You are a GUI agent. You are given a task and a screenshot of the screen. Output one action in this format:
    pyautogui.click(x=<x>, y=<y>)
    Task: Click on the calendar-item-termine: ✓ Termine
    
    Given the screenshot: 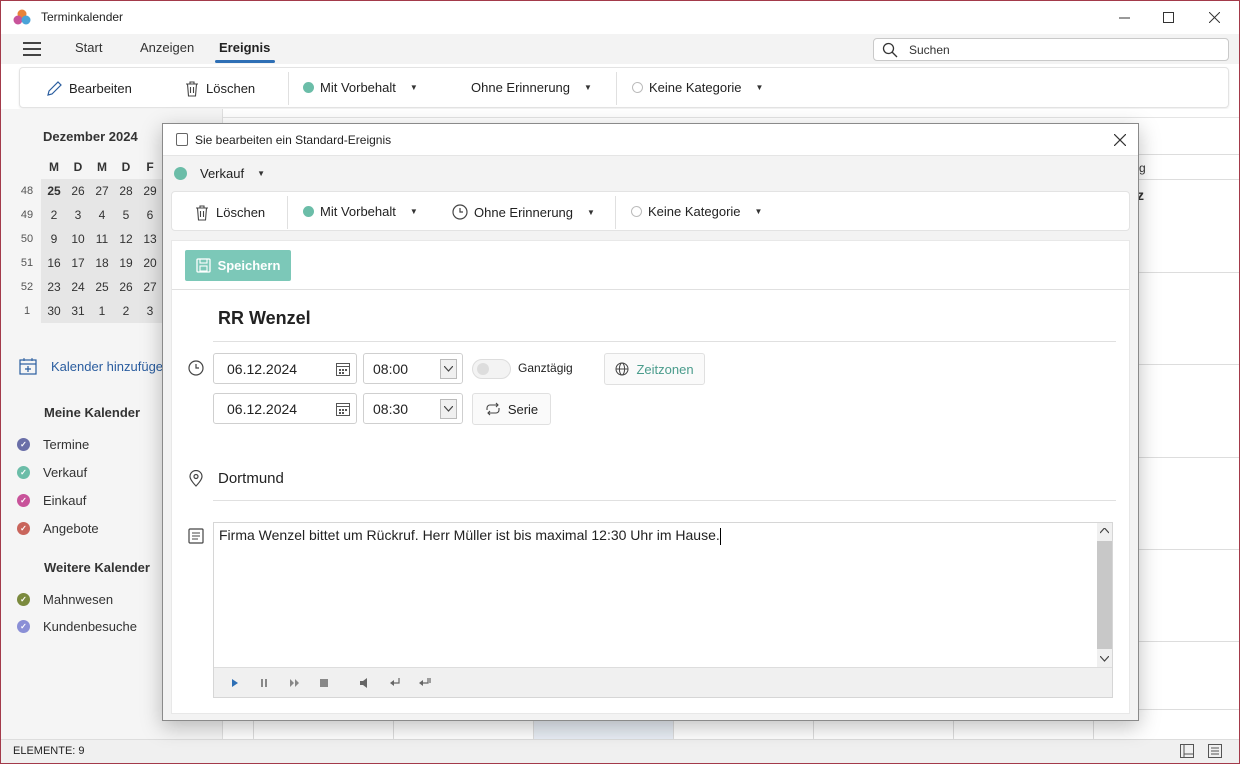 What is the action you would take?
    pyautogui.click(x=53, y=444)
    